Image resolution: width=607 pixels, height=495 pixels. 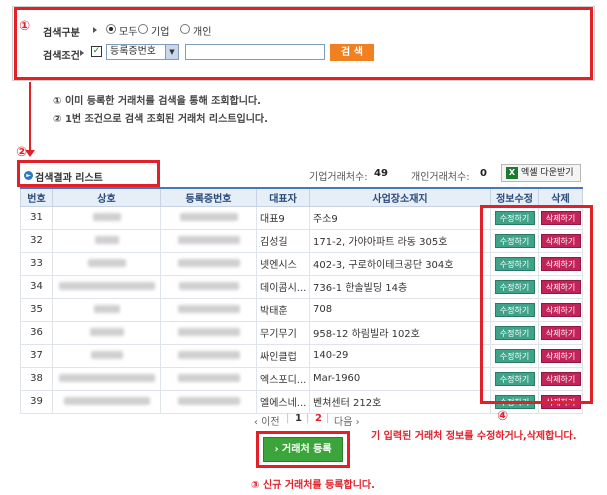 What do you see at coordinates (298, 418) in the screenshot?
I see `pager-page-1: 1` at bounding box center [298, 418].